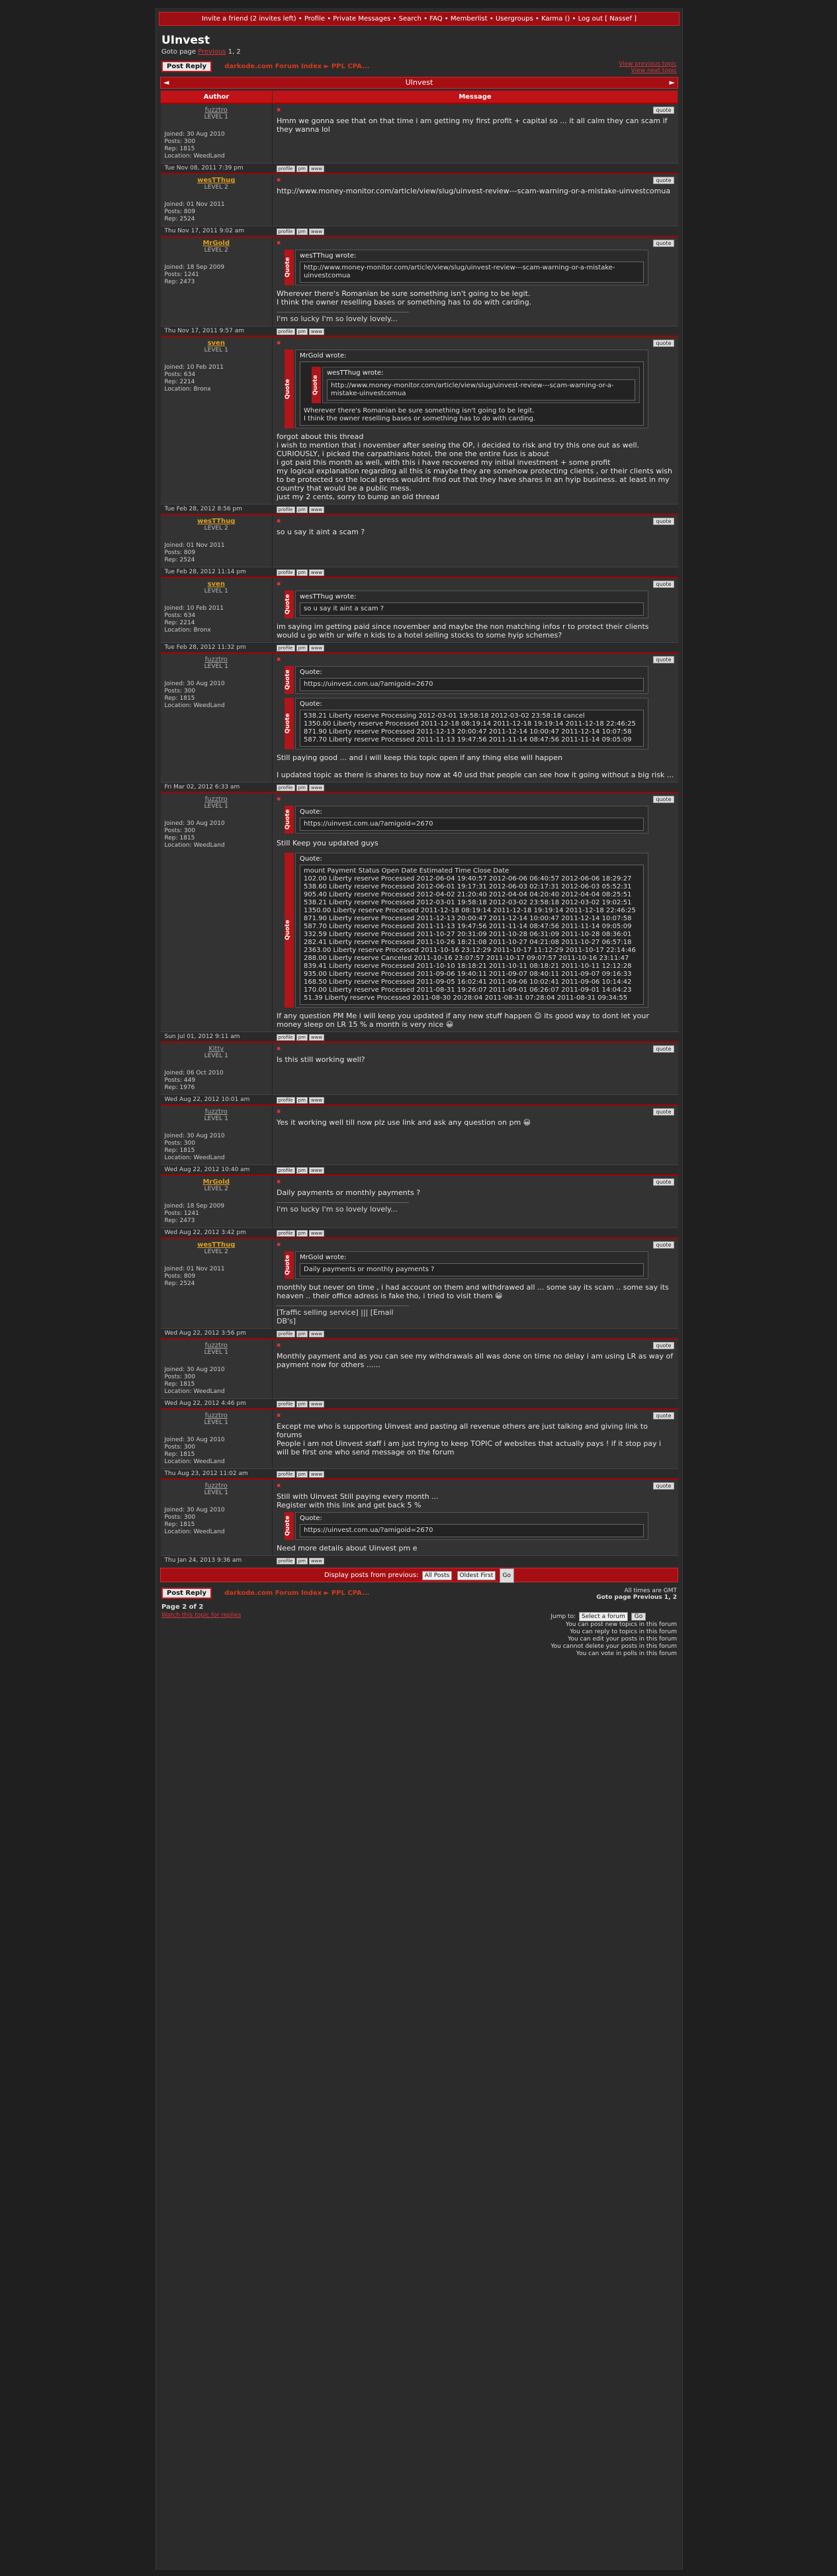 This screenshot has width=837, height=2576. I want to click on goto-page-bottom: Goto page Previous 1, 2, so click(636, 1597).